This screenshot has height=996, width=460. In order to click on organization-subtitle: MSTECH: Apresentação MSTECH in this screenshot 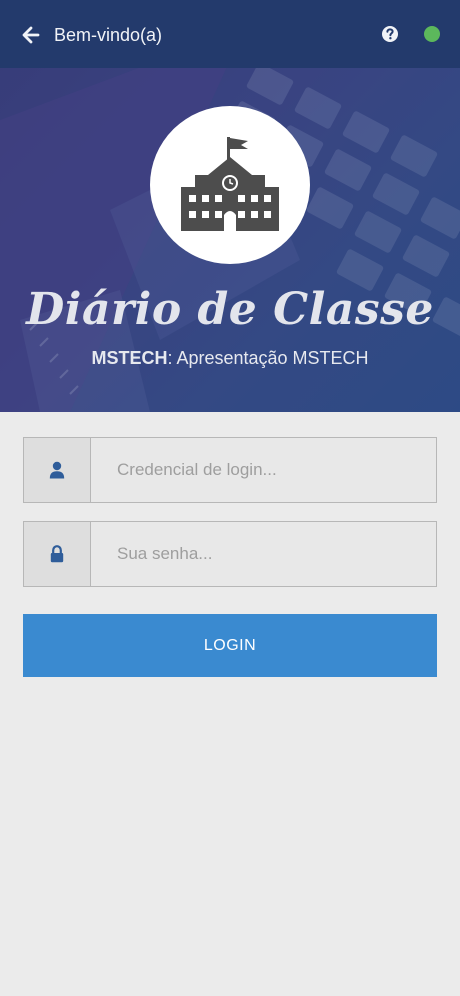, I will do `click(230, 358)`.